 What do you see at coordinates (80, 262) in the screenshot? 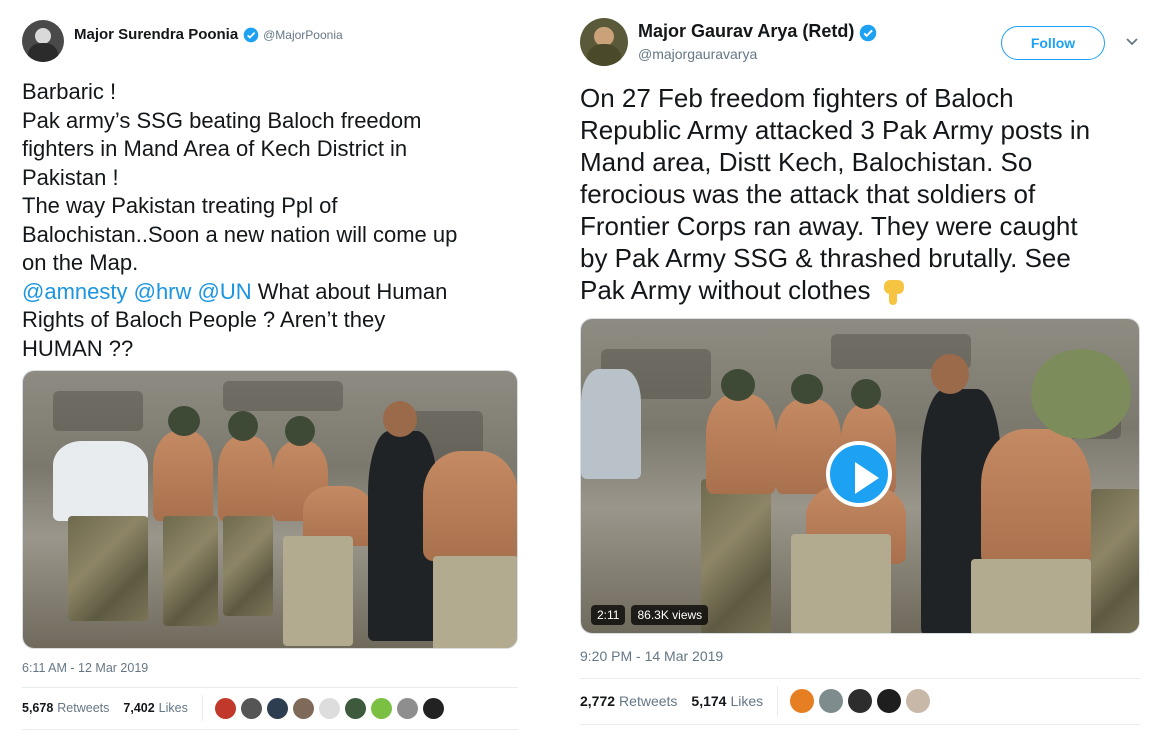
I see `tweet-text-line: on the Map.` at bounding box center [80, 262].